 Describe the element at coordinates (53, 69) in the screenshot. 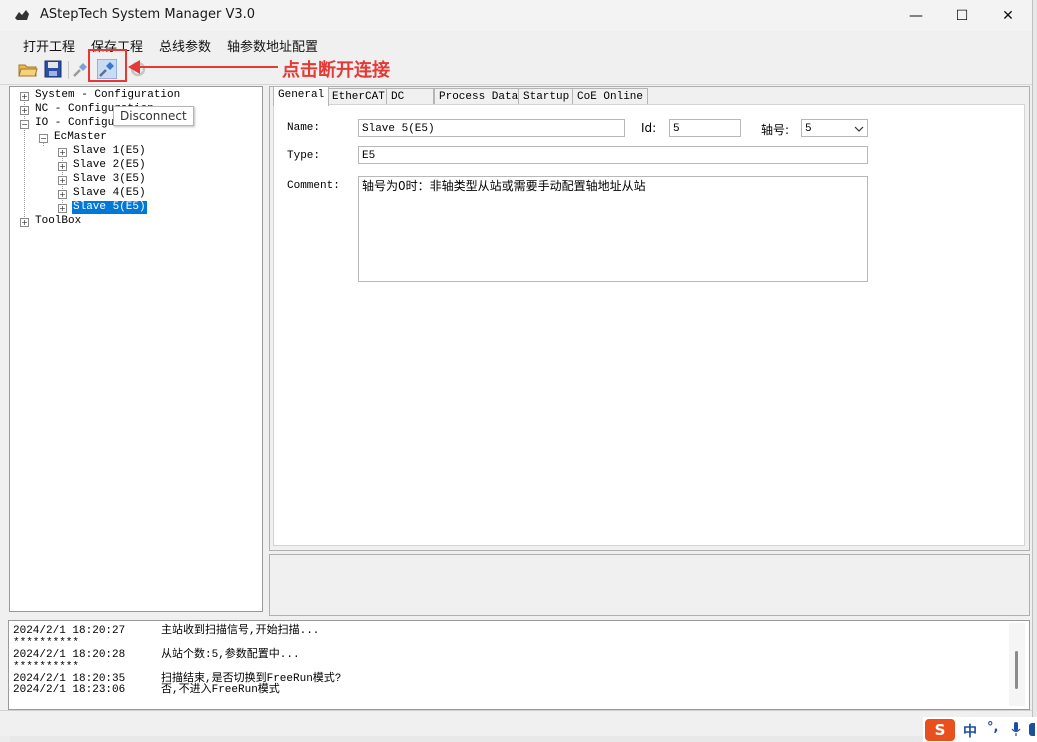

I see `save-icon` at that location.